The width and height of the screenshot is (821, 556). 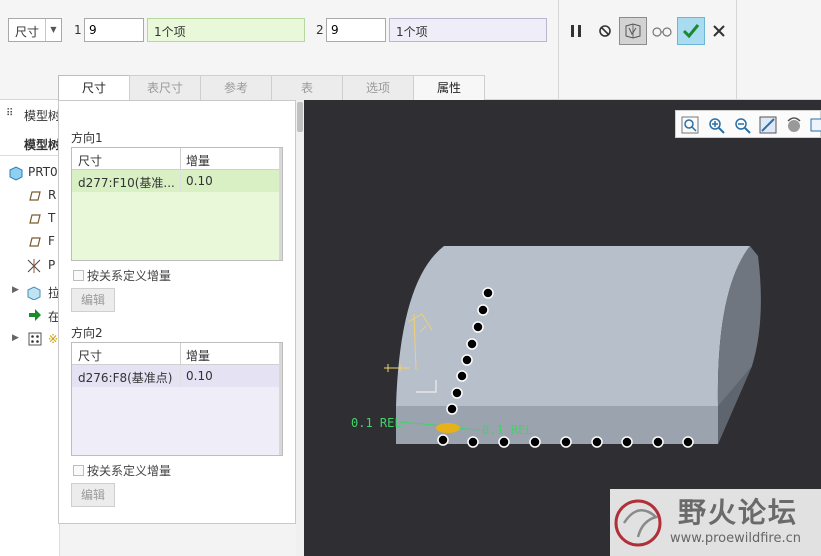 I want to click on checkmark-icon, so click(x=691, y=31).